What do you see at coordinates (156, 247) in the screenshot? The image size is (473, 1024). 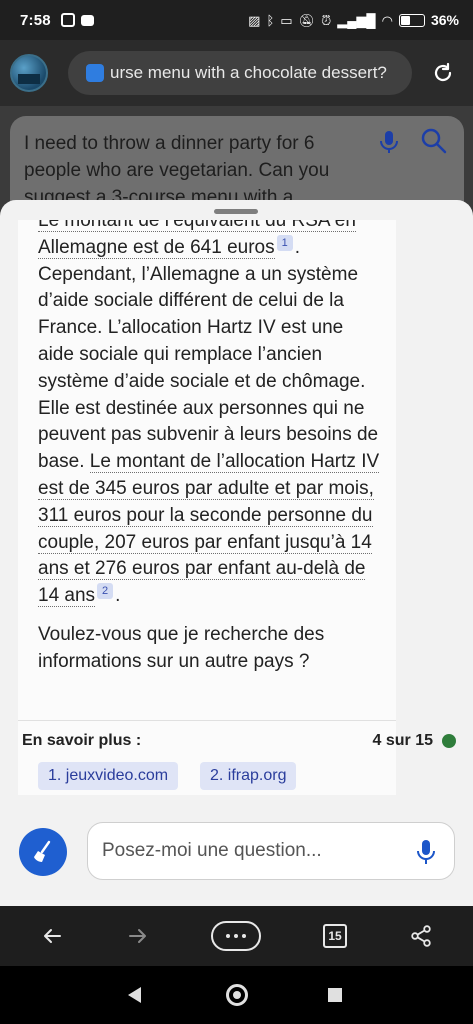 I see `answer-segment-1: Allemagne est de 641 euros` at bounding box center [156, 247].